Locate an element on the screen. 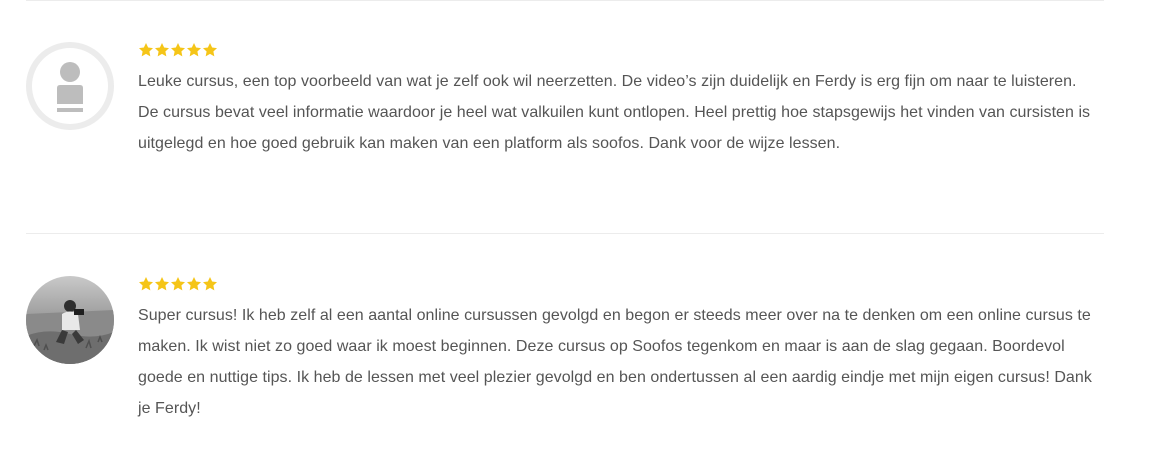  default-avatar-icon is located at coordinates (70, 86).